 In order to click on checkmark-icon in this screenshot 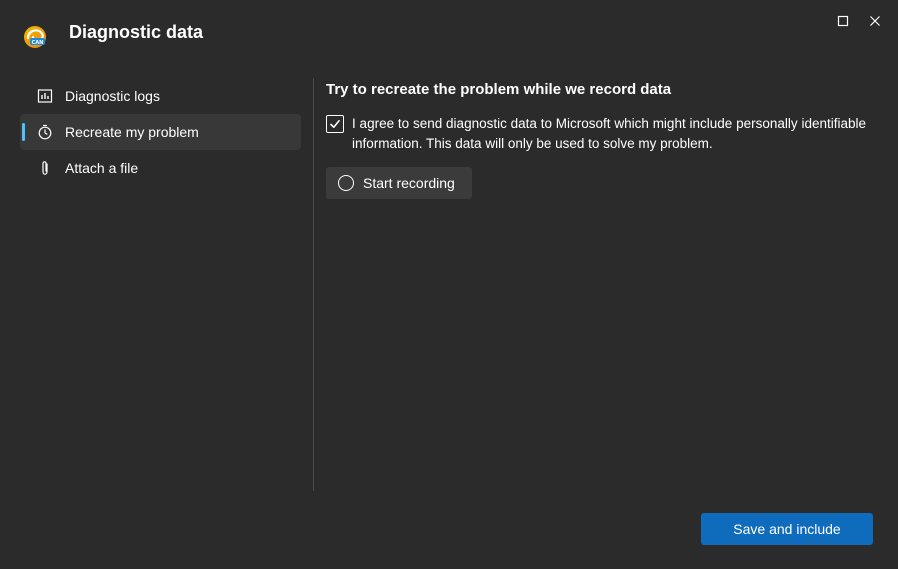, I will do `click(335, 124)`.